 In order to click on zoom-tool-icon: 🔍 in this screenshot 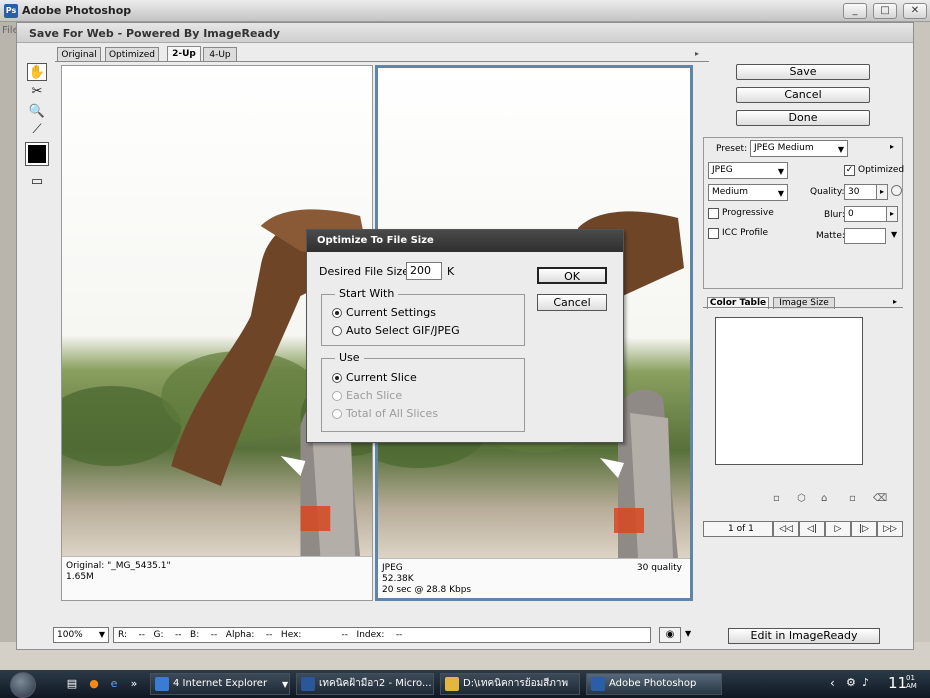, I will do `click(37, 112)`.